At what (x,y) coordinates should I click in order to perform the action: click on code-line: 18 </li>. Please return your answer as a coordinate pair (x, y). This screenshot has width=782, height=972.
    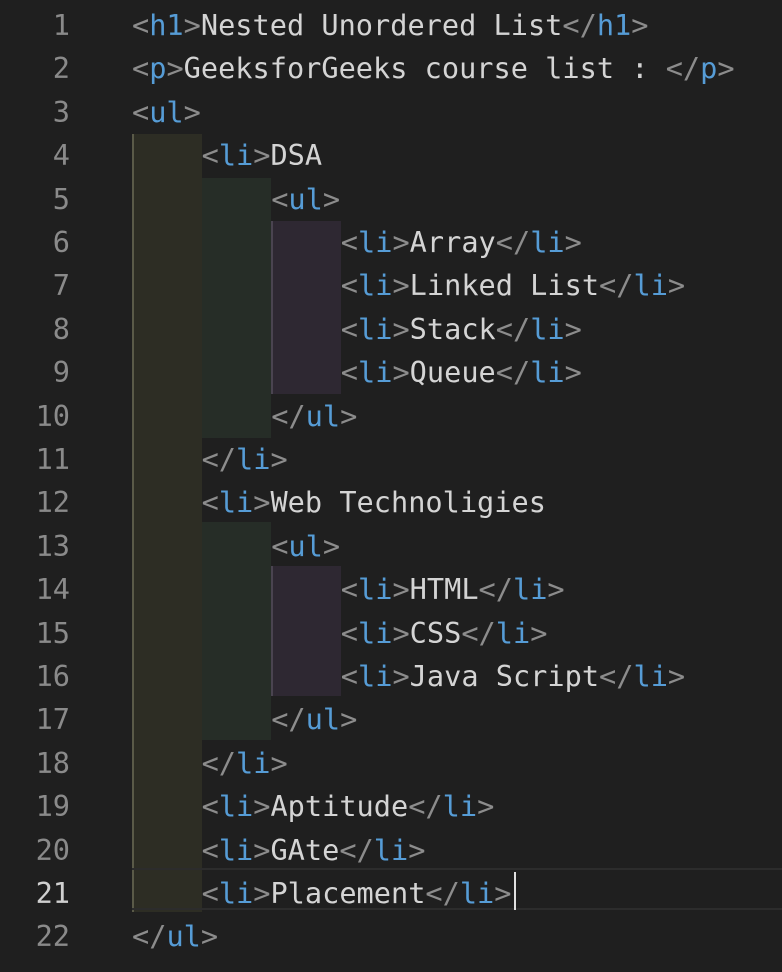
    Looking at the image, I should click on (391, 763).